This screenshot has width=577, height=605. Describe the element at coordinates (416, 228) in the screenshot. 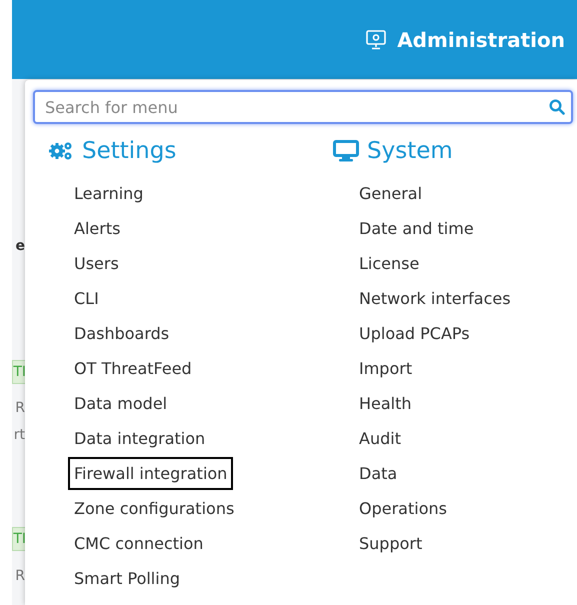

I see `menu-item: Date and time` at that location.